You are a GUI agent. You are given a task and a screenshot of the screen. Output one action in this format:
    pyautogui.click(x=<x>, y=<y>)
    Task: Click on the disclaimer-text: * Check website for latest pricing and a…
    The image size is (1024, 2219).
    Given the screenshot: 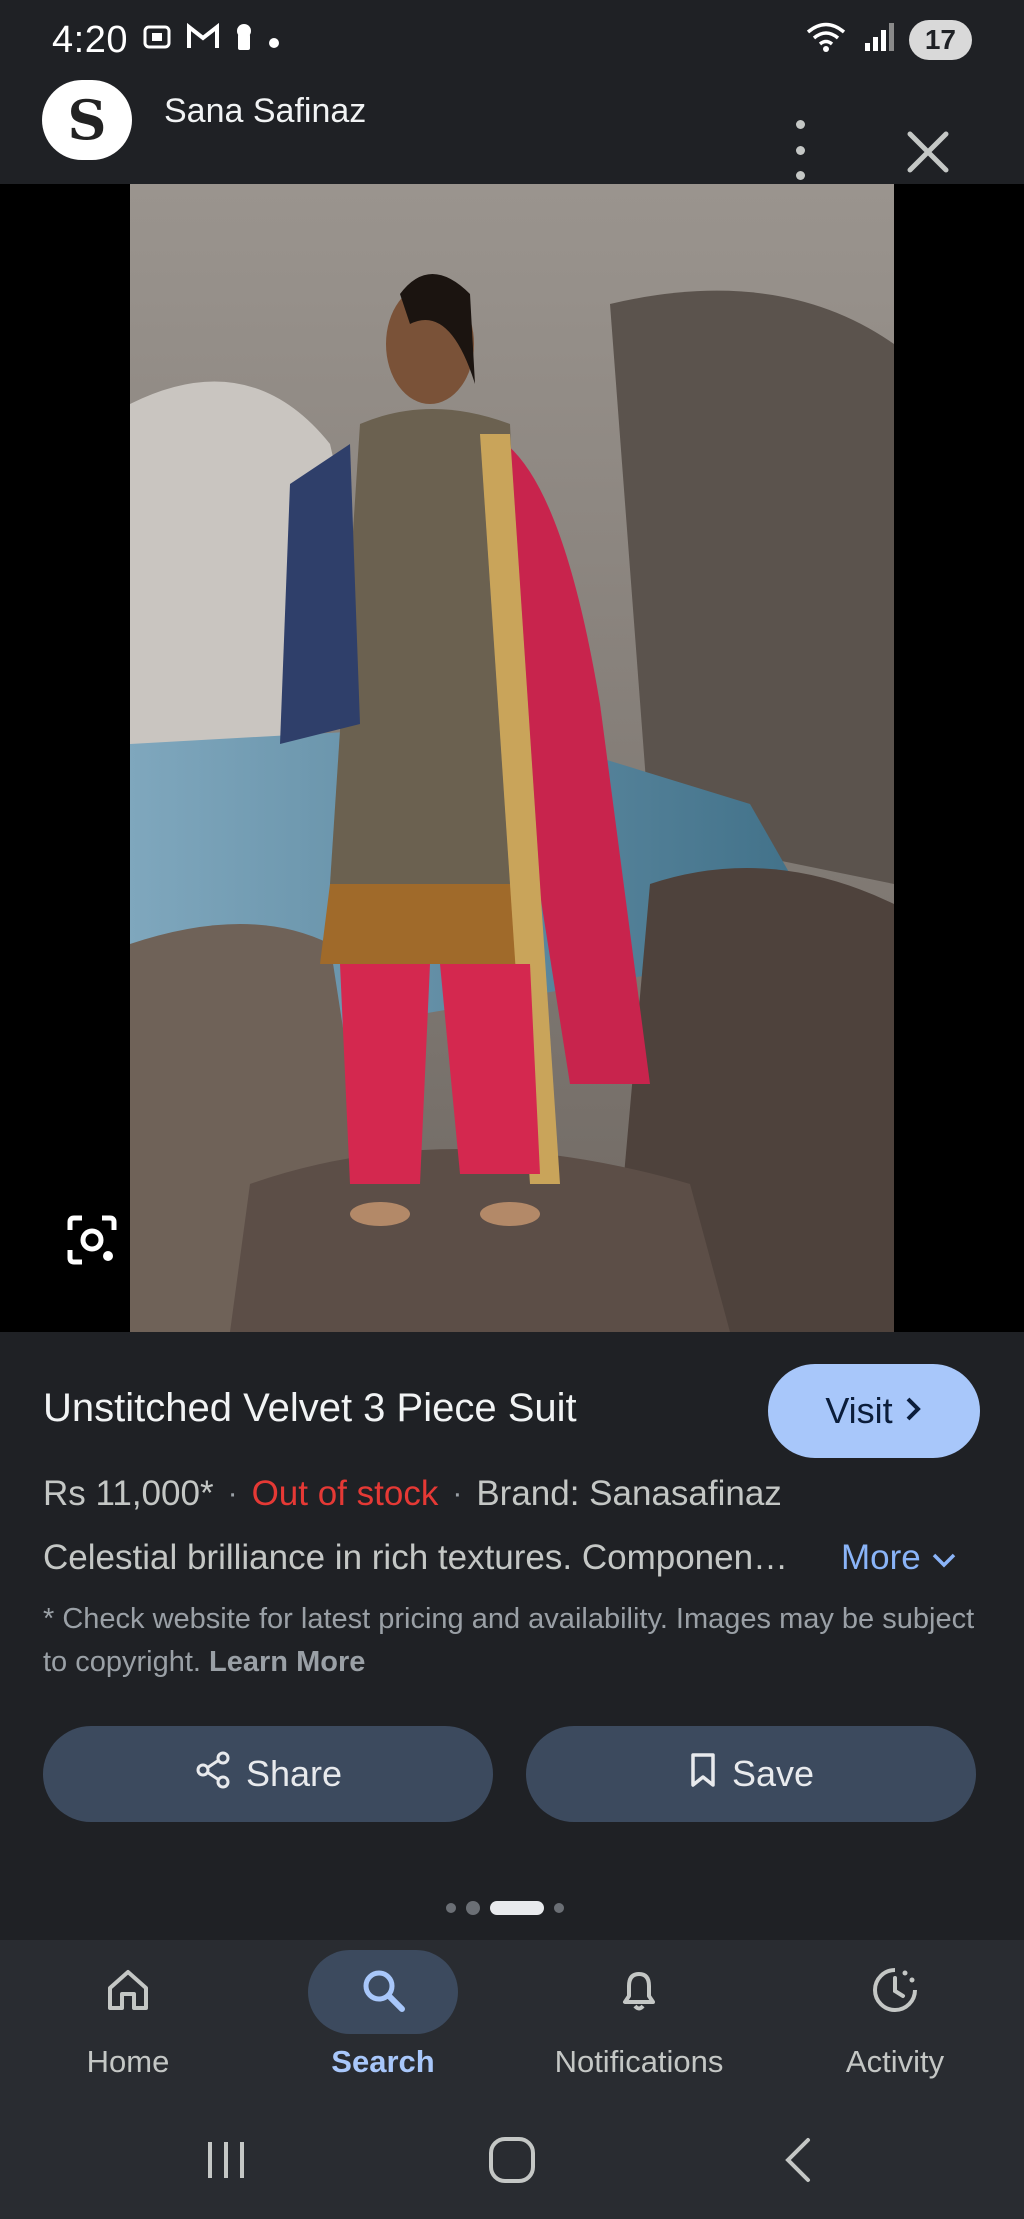 What is the action you would take?
    pyautogui.click(x=509, y=1640)
    